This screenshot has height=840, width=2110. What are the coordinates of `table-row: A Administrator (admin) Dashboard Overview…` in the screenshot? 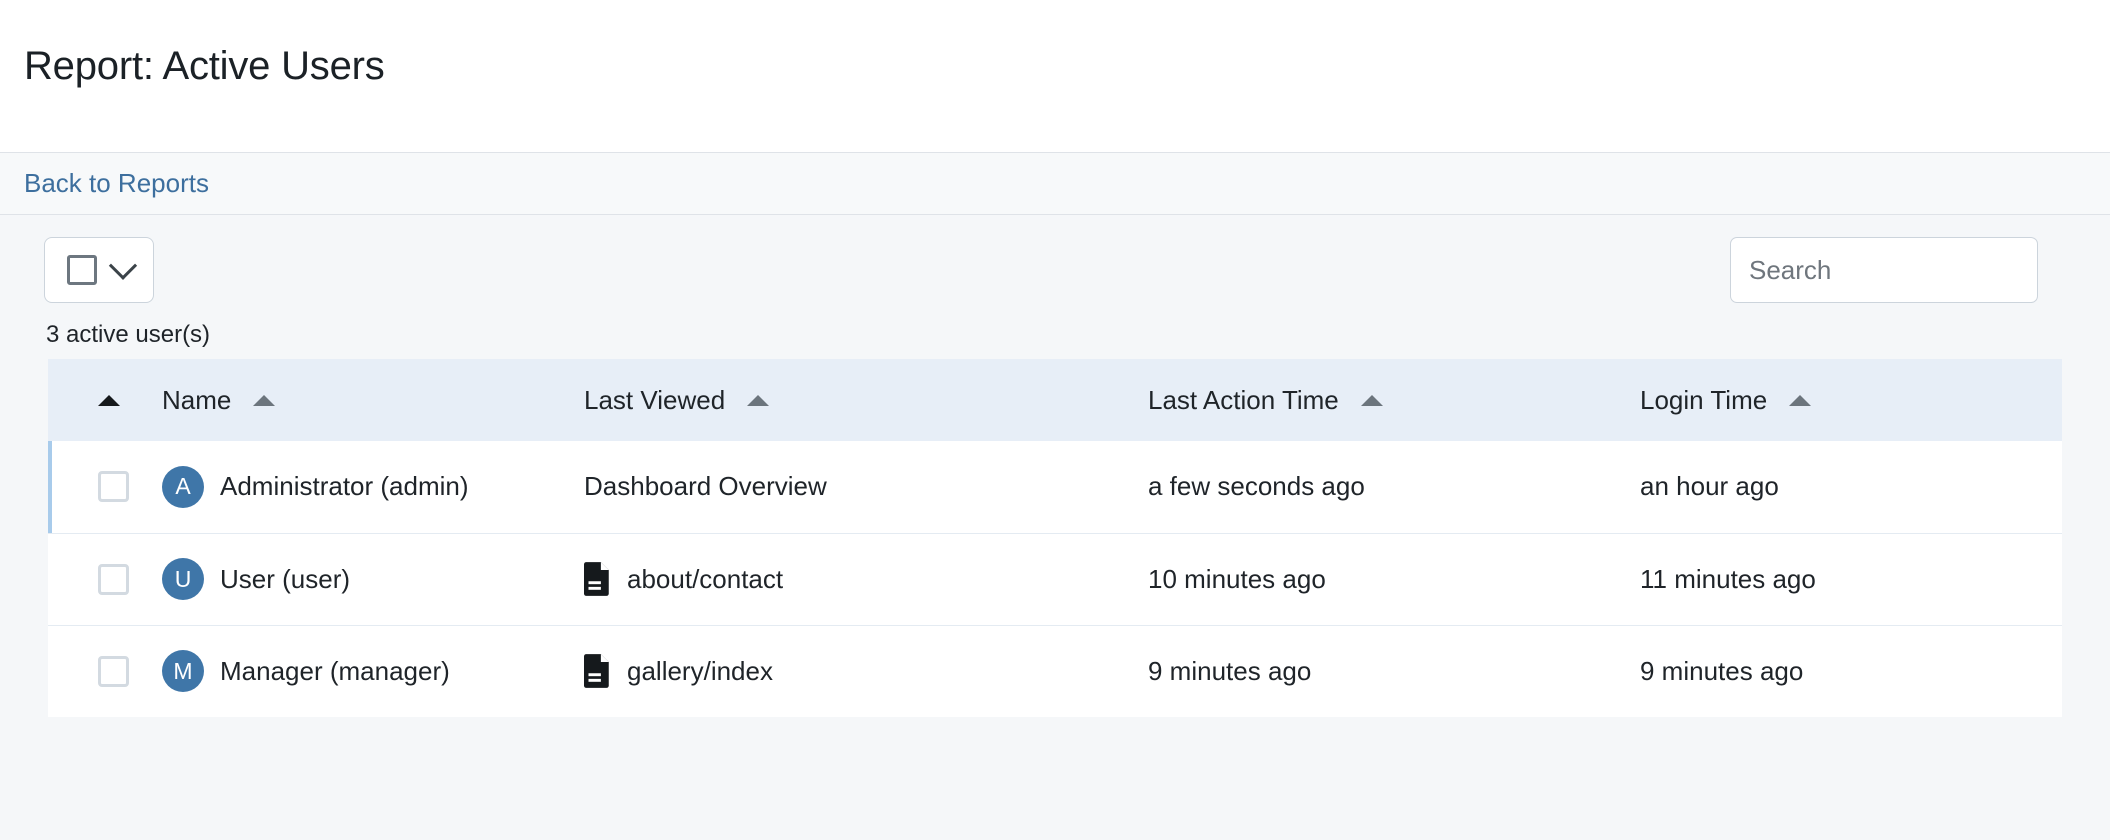 It's located at (1055, 487).